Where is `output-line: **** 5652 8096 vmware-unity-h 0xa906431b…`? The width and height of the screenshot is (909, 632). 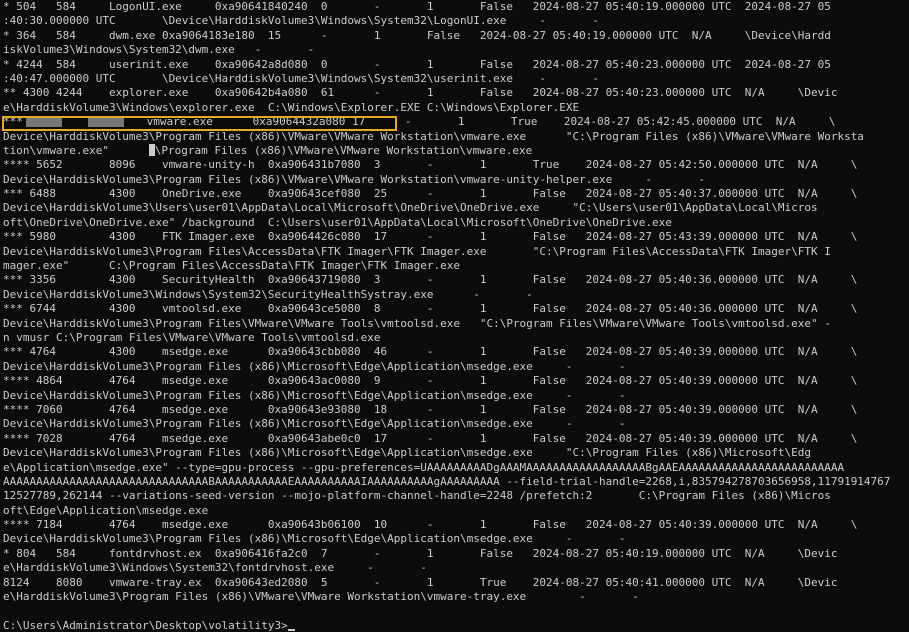
output-line: **** 5652 8096 vmware-unity-h 0xa906431b… is located at coordinates (446, 165).